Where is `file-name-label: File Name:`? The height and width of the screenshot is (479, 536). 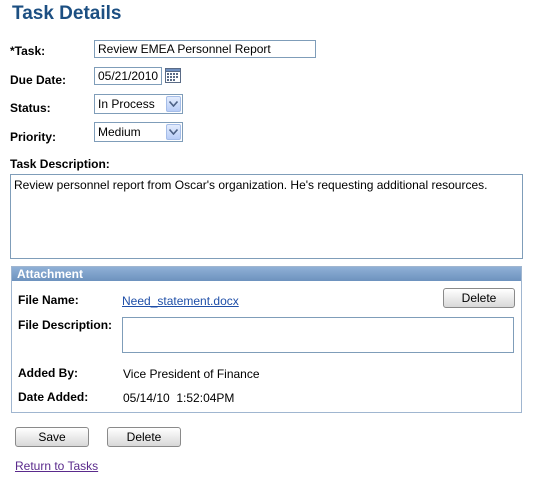
file-name-label: File Name: is located at coordinates (48, 300).